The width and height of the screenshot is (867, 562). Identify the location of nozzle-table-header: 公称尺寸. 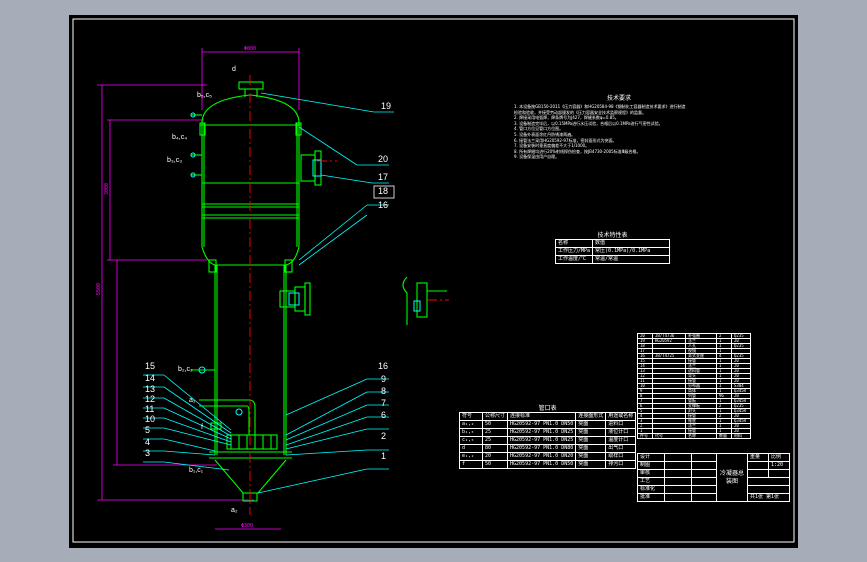
(495, 416).